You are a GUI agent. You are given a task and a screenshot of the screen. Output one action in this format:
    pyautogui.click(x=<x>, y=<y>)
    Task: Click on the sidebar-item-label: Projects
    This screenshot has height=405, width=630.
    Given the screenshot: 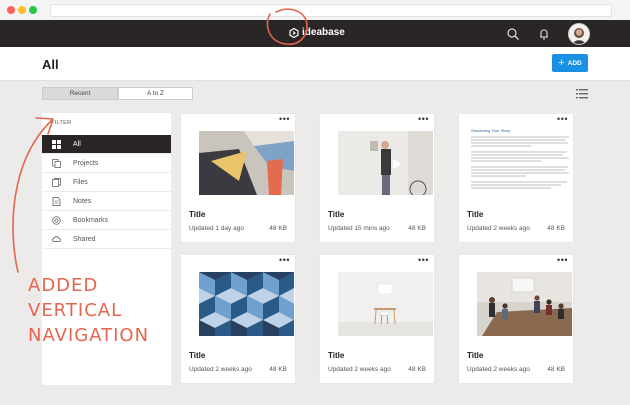 What is the action you would take?
    pyautogui.click(x=86, y=163)
    